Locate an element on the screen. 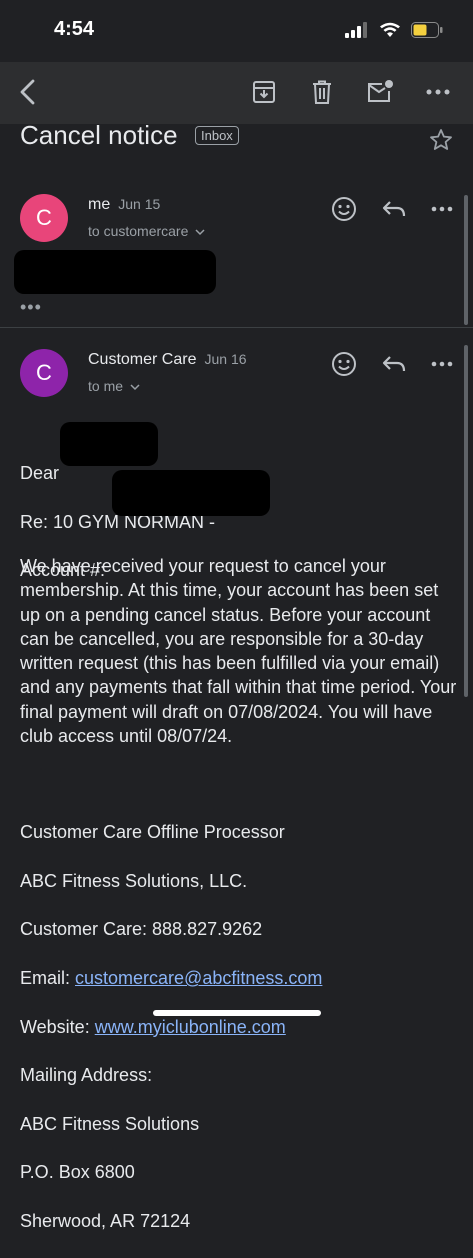 Image resolution: width=473 pixels, height=1258 pixels. message-header-1: C me Jun 15 to customercare is located at coordinates (236, 224).